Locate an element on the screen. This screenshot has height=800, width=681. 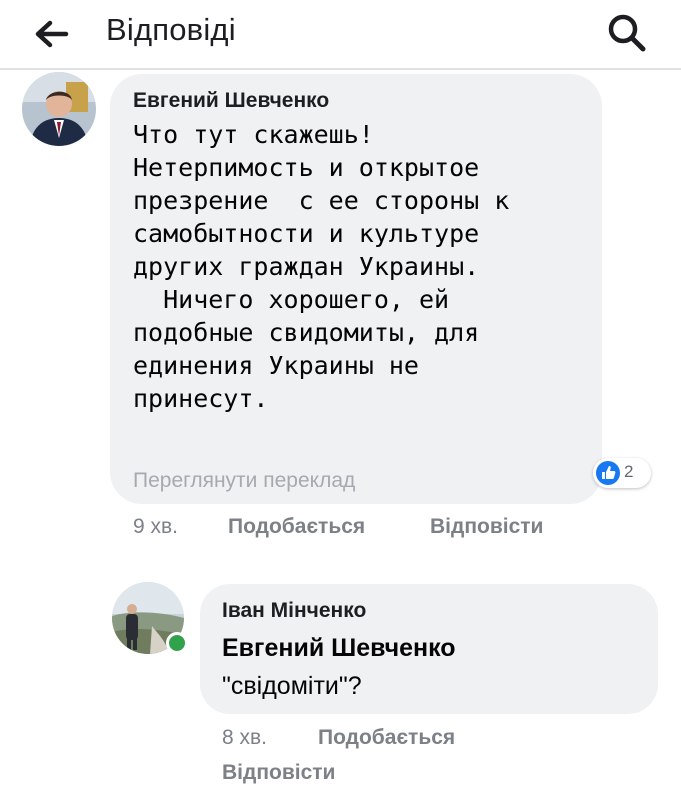
search-button is located at coordinates (627, 33).